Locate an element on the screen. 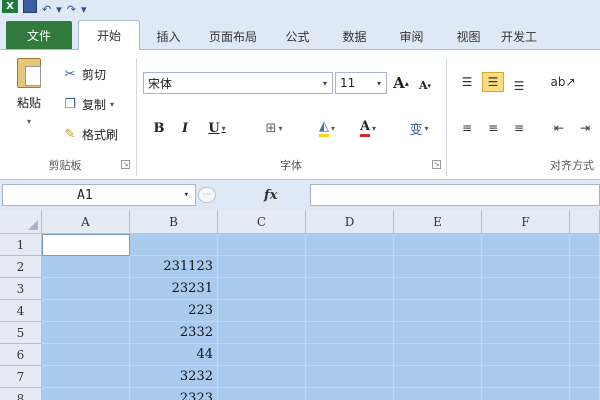 Image resolution: width=600 pixels, height=400 pixels. grid-cell: 2323 is located at coordinates (174, 394).